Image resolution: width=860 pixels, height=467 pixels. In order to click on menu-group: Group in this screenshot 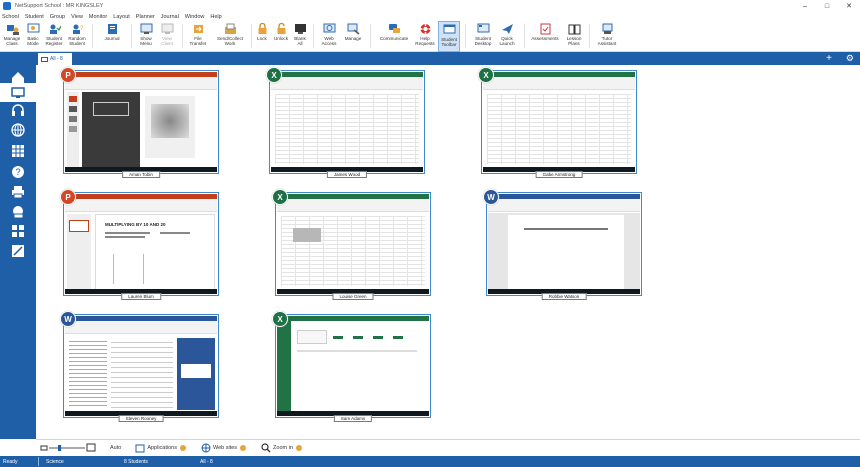, I will do `click(57, 17)`.